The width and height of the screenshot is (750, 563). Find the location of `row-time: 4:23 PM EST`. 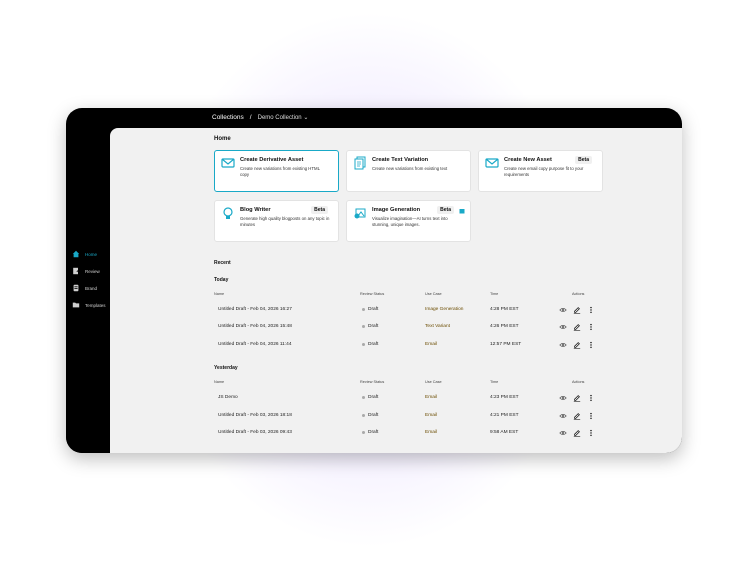

row-time: 4:23 PM EST is located at coordinates (504, 397).